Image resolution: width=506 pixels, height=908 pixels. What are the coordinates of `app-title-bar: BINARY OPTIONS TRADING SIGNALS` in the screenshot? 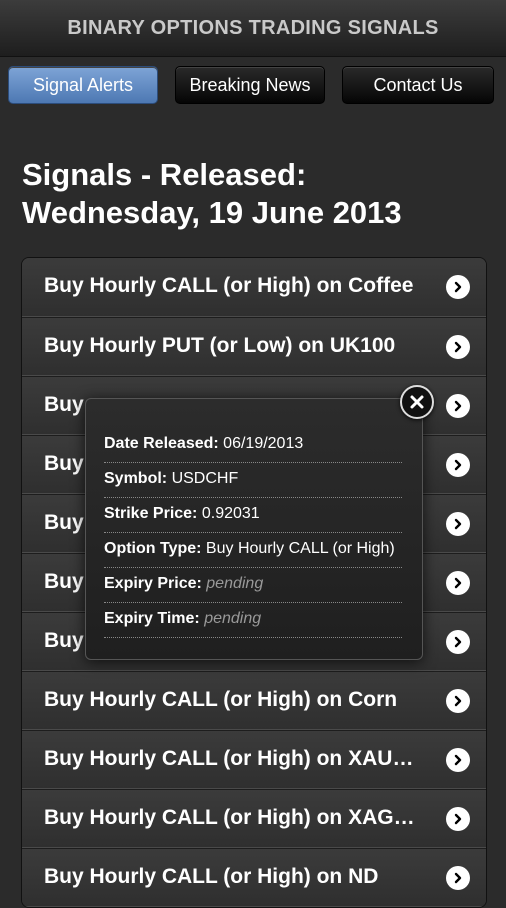 It's located at (253, 28).